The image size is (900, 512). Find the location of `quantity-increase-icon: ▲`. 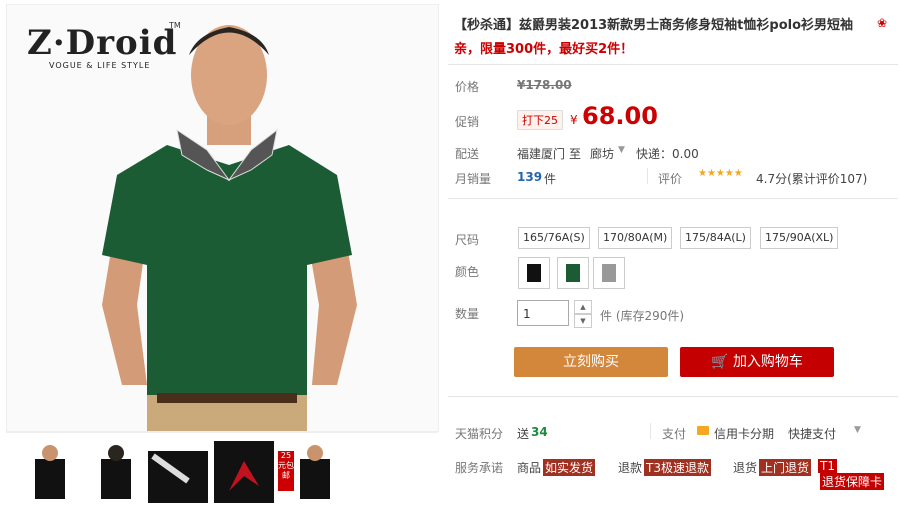

quantity-increase-icon: ▲ is located at coordinates (583, 307).